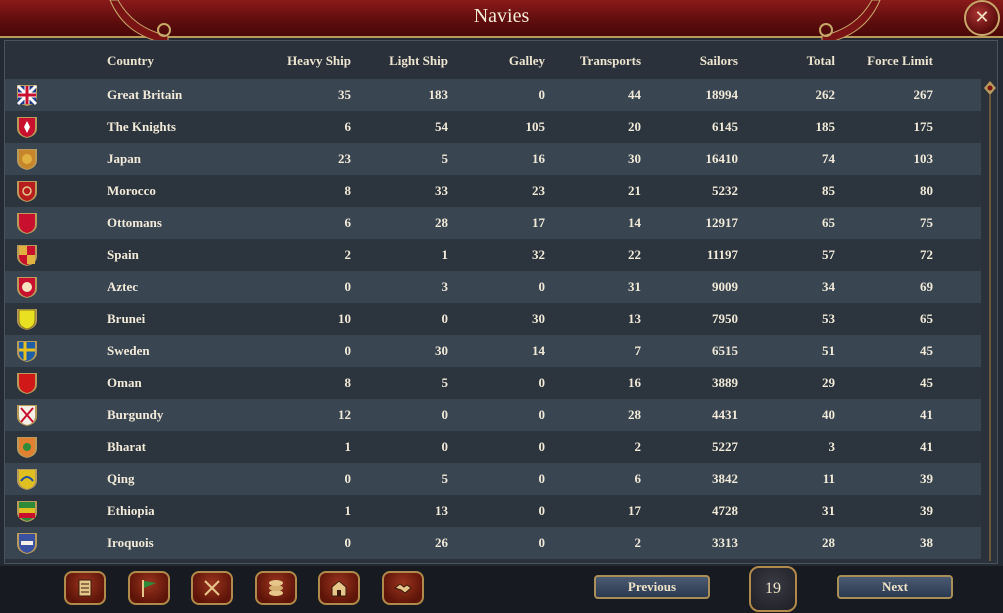 This screenshot has width=1003, height=613. I want to click on economy-button, so click(276, 588).